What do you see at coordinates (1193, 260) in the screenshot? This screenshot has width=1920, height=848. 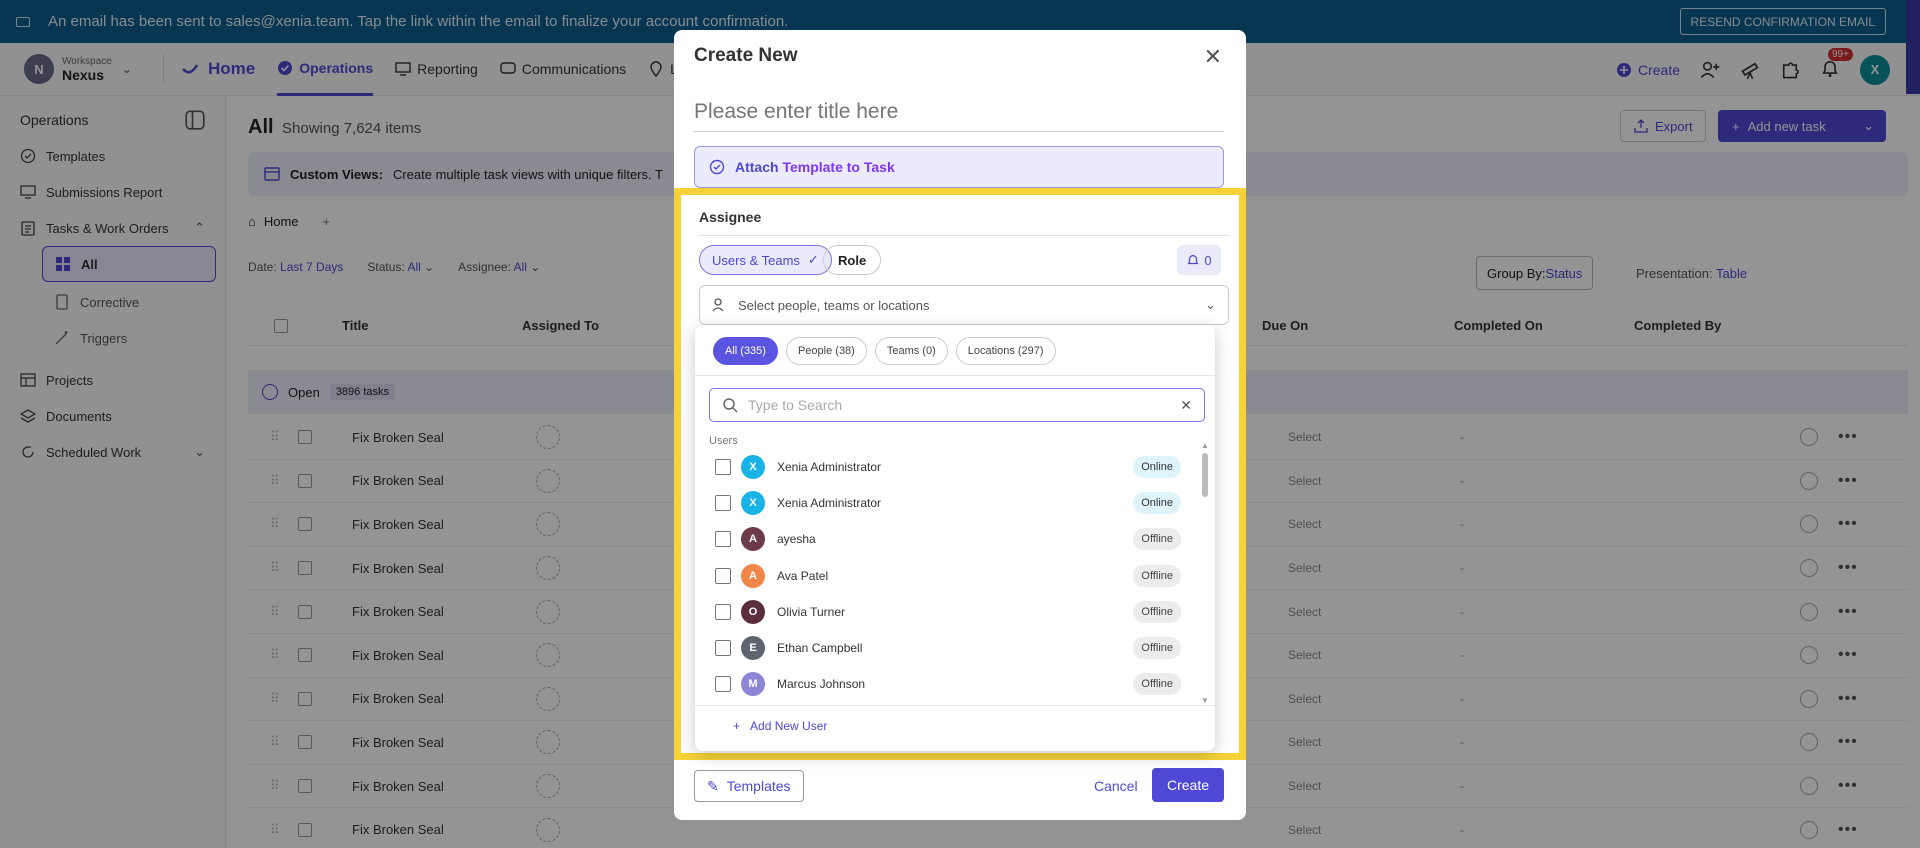 I see `bell-icon` at bounding box center [1193, 260].